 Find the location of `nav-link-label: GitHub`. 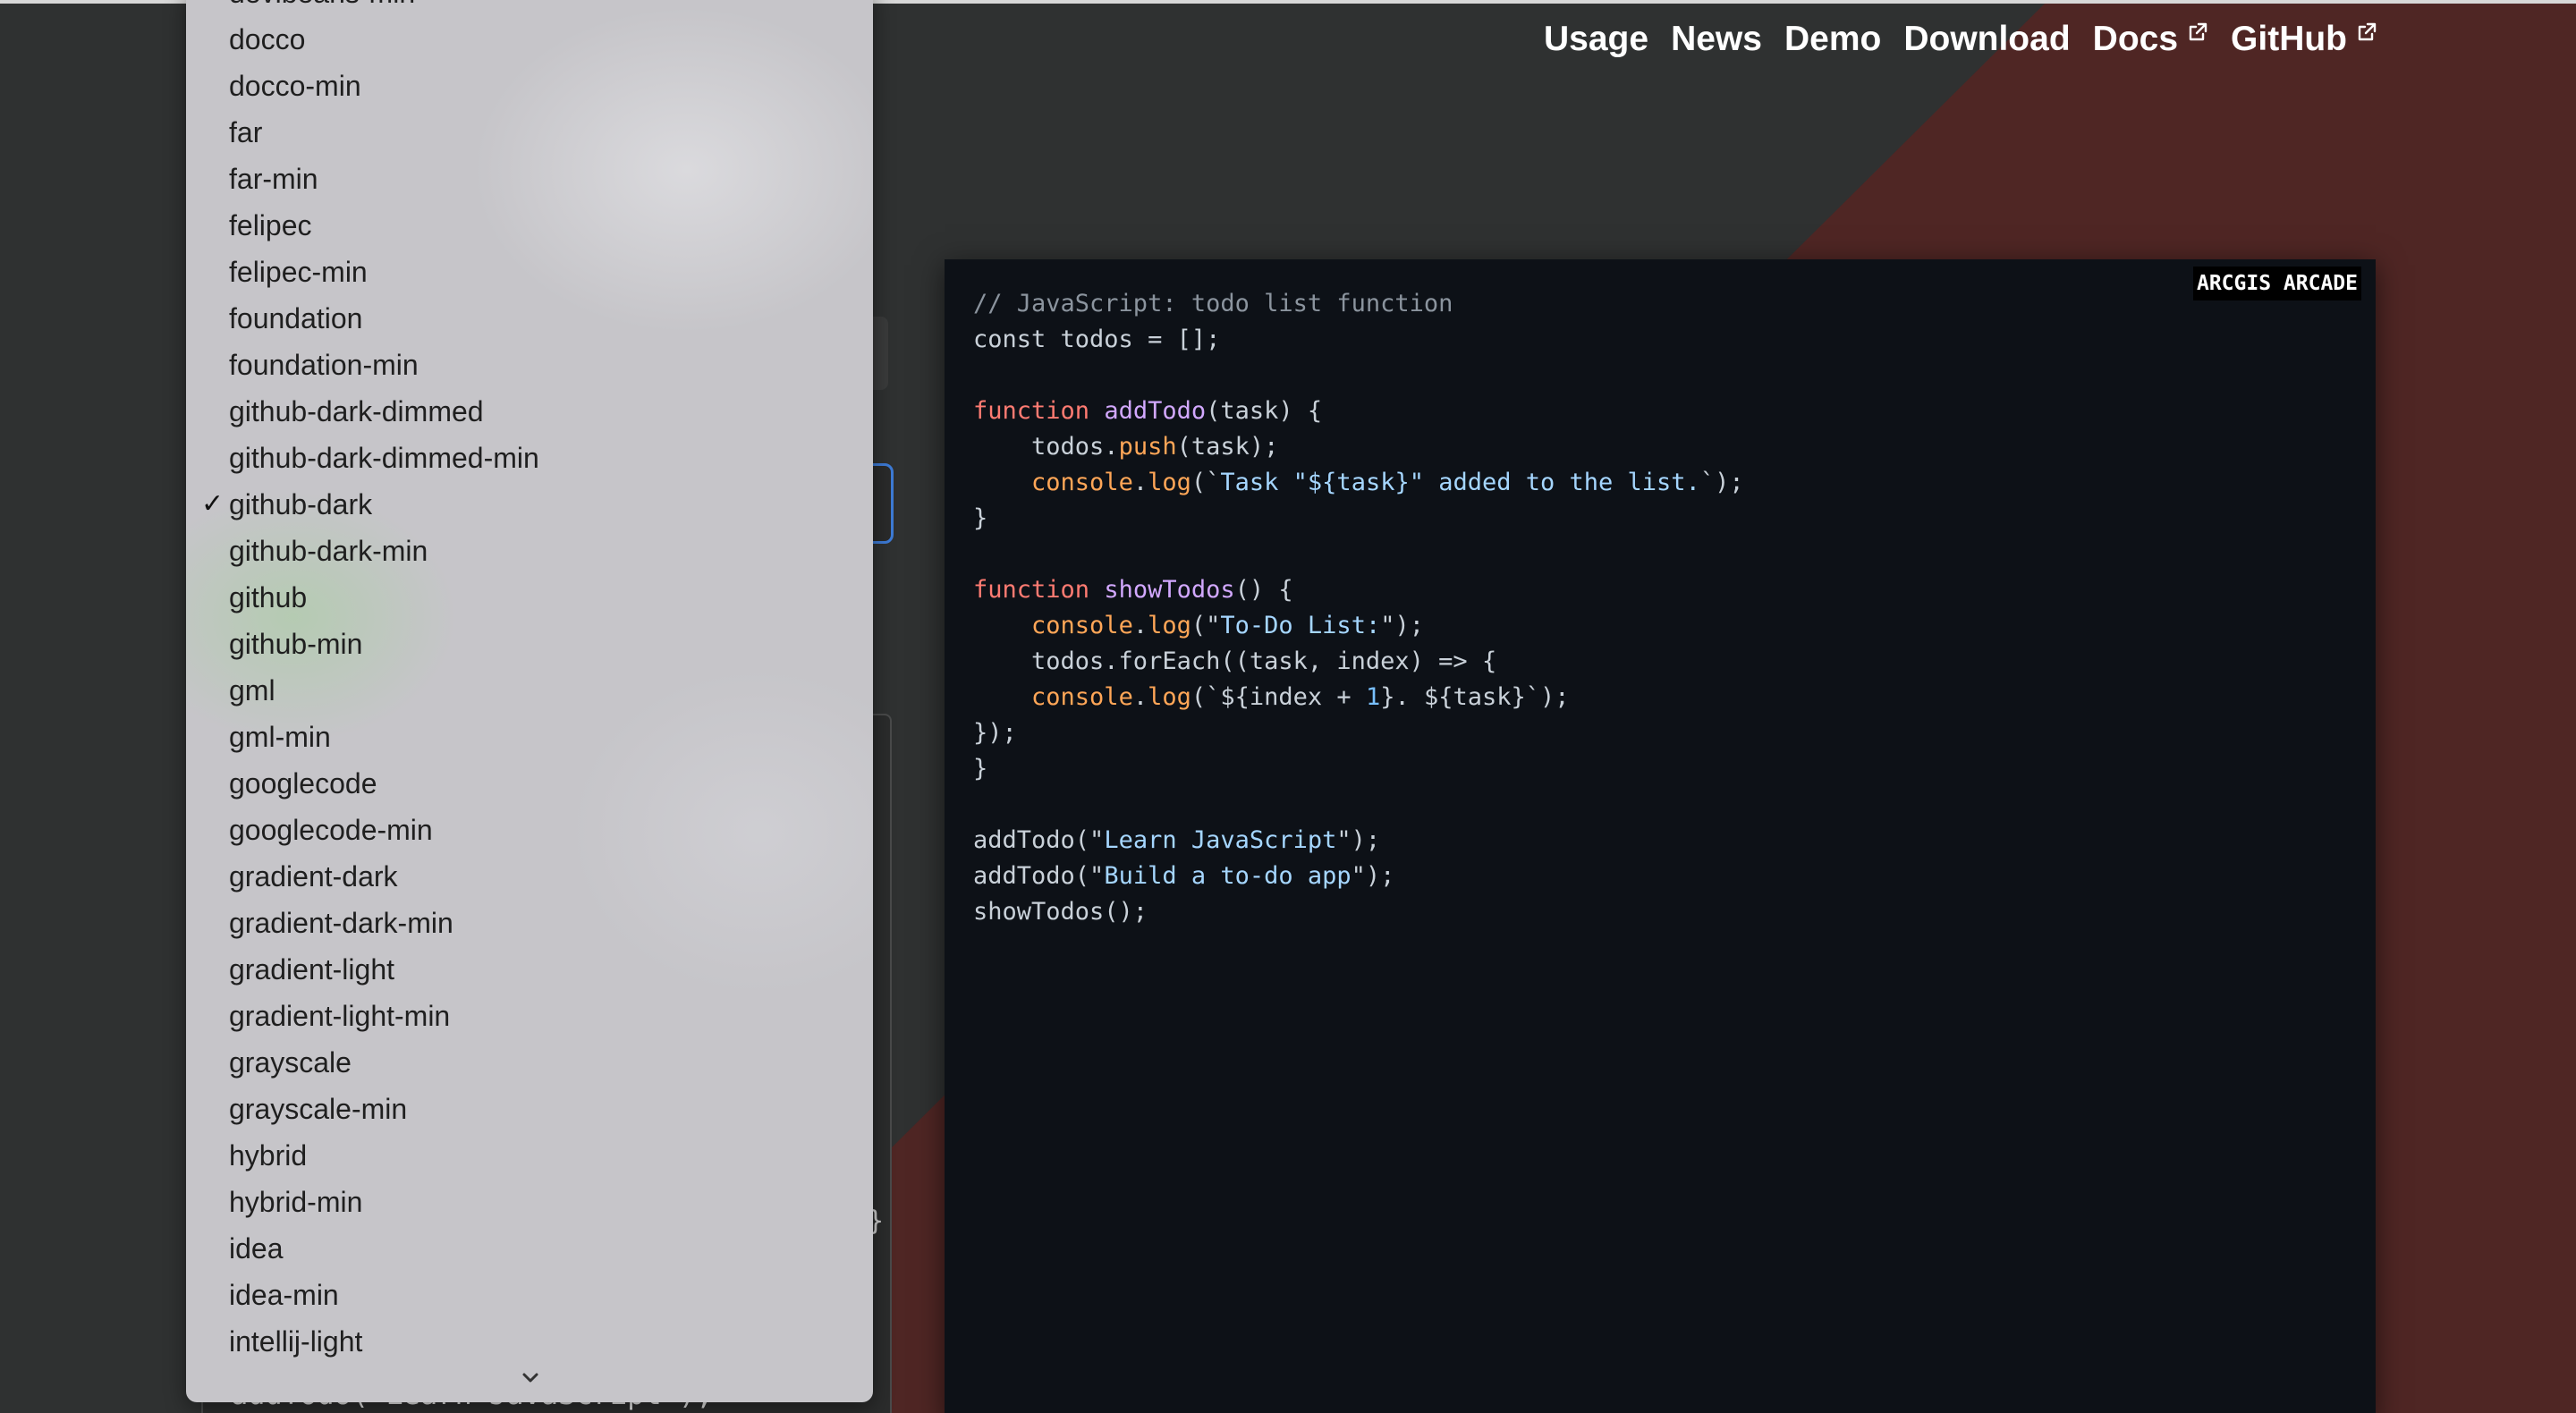

nav-link-label: GitHub is located at coordinates (2289, 39).